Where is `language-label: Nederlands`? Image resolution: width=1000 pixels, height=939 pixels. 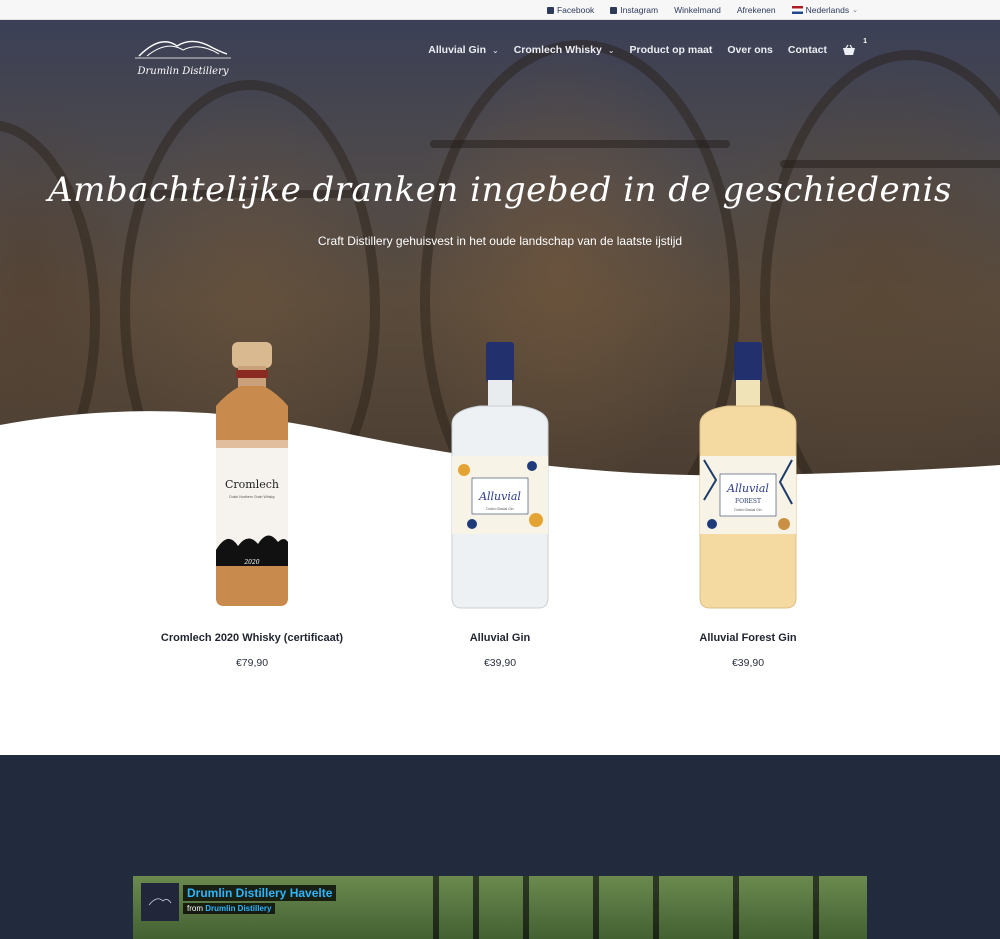 language-label: Nederlands is located at coordinates (827, 10).